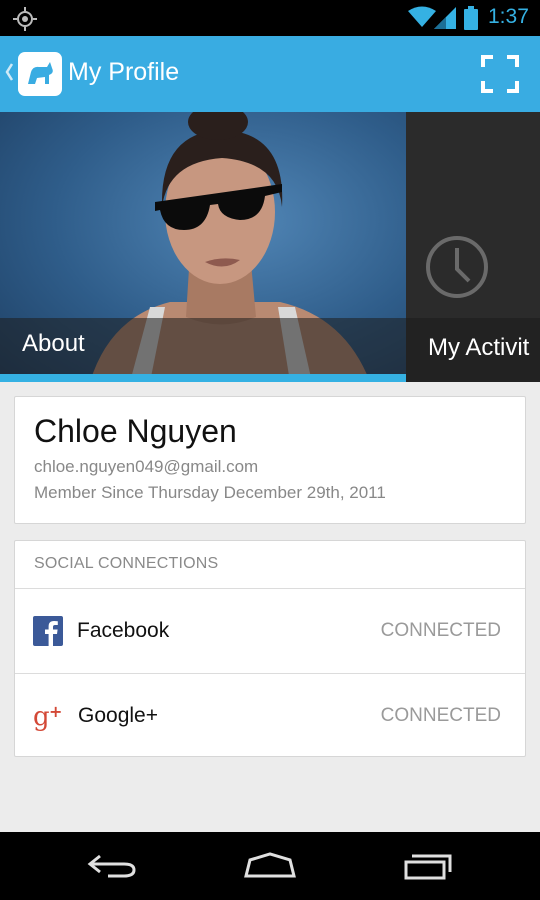 This screenshot has height=900, width=540. Describe the element at coordinates (25, 19) in the screenshot. I see `gps-icon` at that location.